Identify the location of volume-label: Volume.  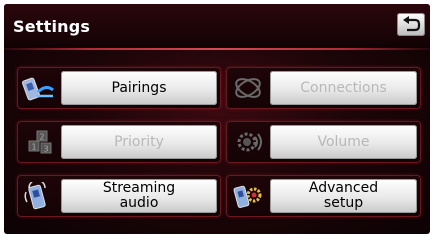
(343, 141).